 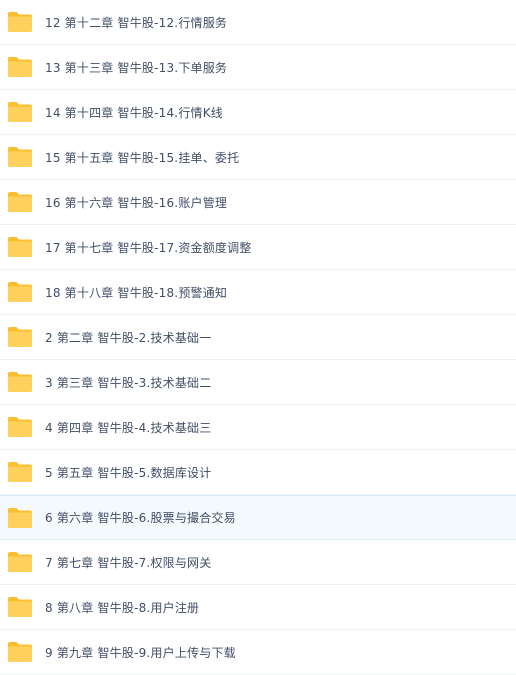 What do you see at coordinates (136, 67) in the screenshot?
I see `folder-name: 13 第十三章 智牛股-13.下单服务` at bounding box center [136, 67].